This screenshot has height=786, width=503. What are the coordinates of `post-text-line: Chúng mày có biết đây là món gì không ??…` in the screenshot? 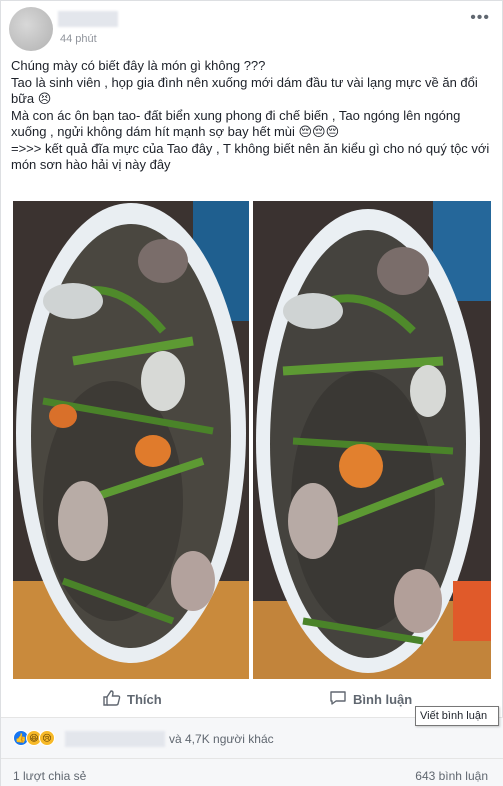 It's located at (138, 65).